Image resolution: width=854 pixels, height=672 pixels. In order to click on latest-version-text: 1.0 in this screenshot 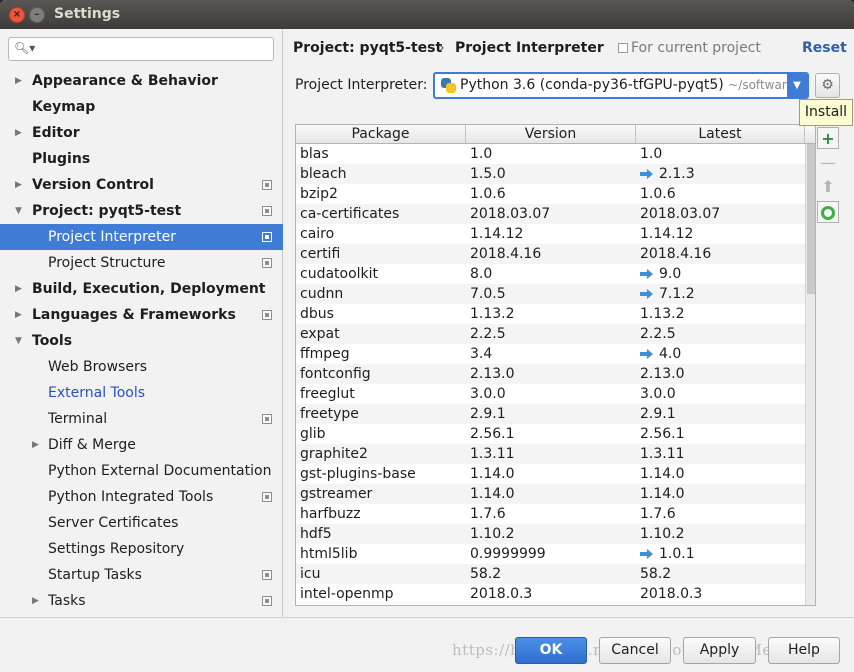, I will do `click(651, 154)`.